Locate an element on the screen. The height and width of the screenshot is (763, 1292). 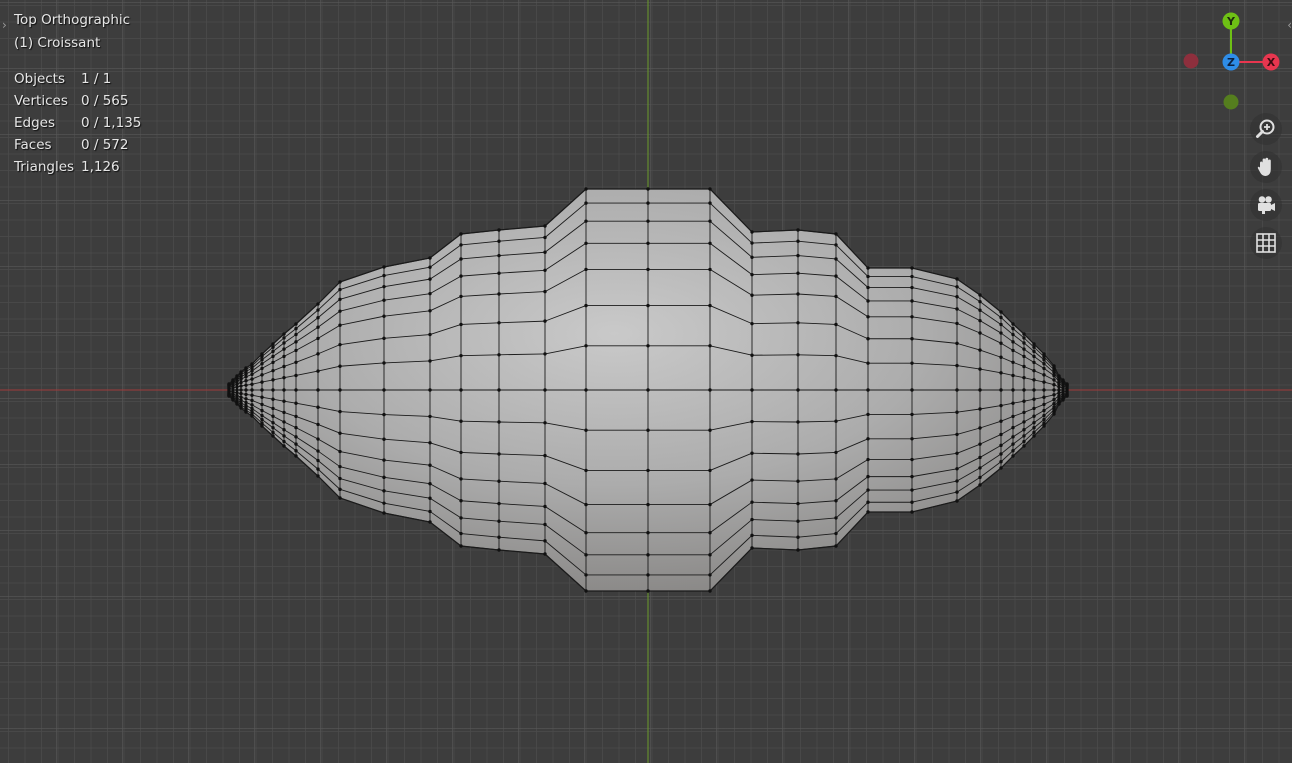
gizmo-y: Y is located at coordinates (1231, 21).